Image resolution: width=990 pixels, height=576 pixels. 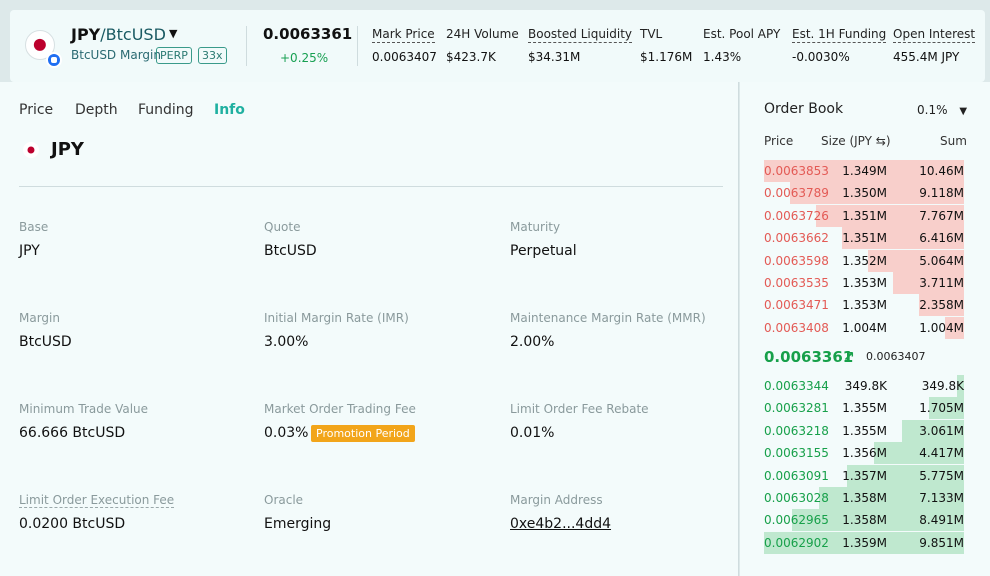 I want to click on mark-price-value: 0.0063407, so click(x=404, y=57).